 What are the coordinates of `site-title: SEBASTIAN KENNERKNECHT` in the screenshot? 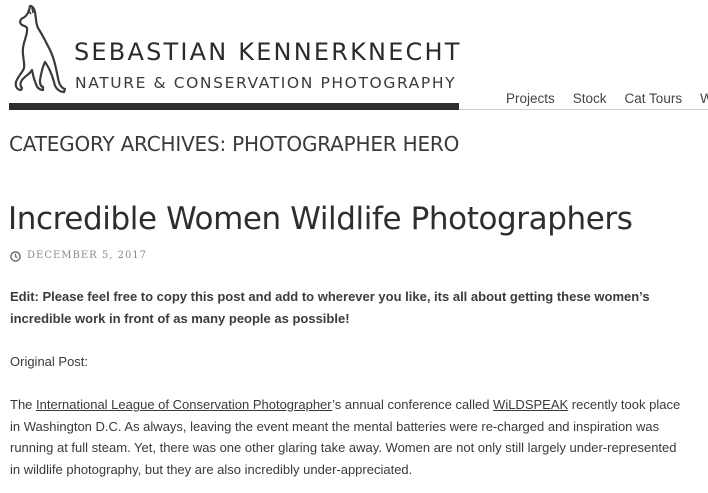 It's located at (268, 52).